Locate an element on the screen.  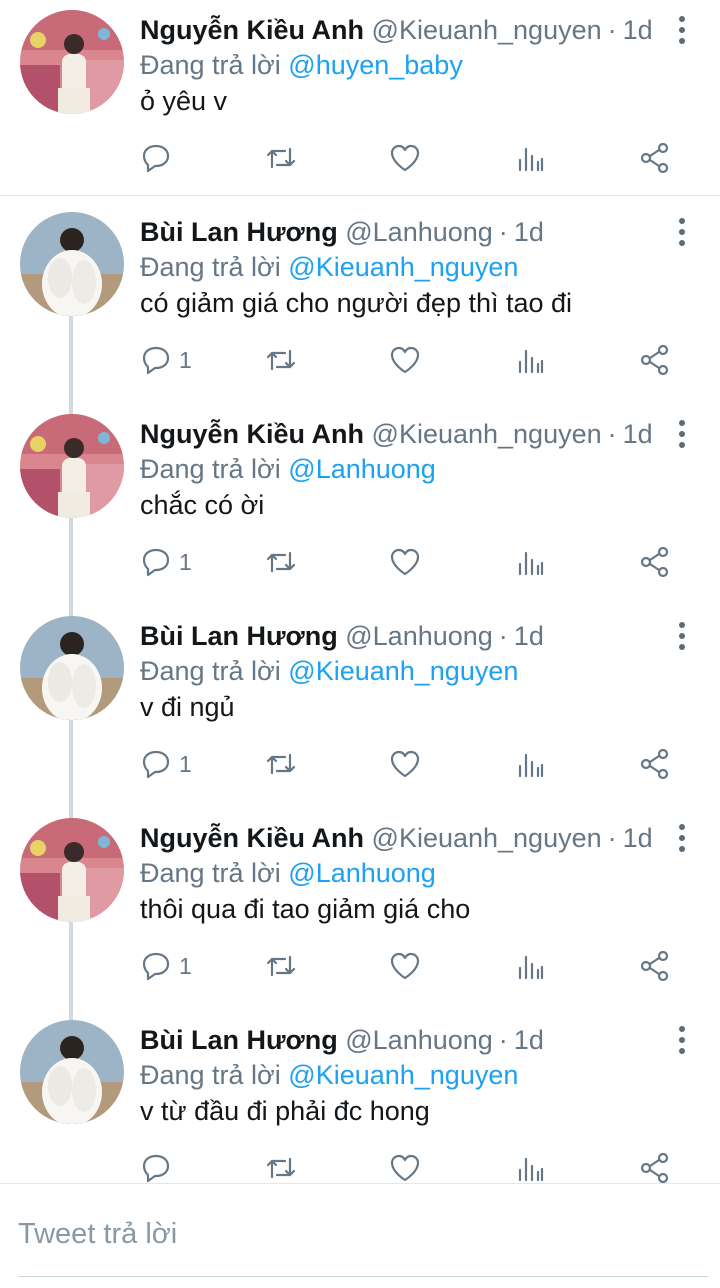
divider is located at coordinates (360, 195).